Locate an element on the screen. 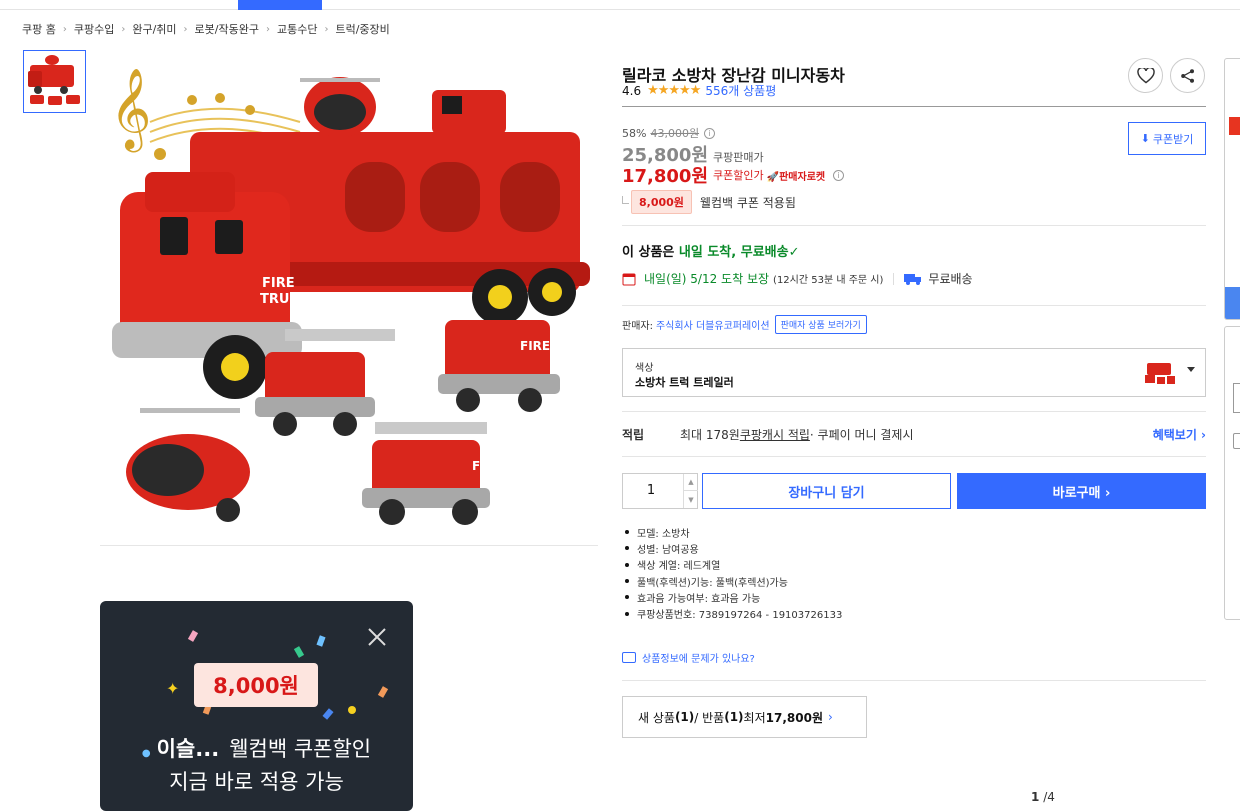 This screenshot has height=811, width=1240. offer-min-label: 최저 is located at coordinates (754, 717).